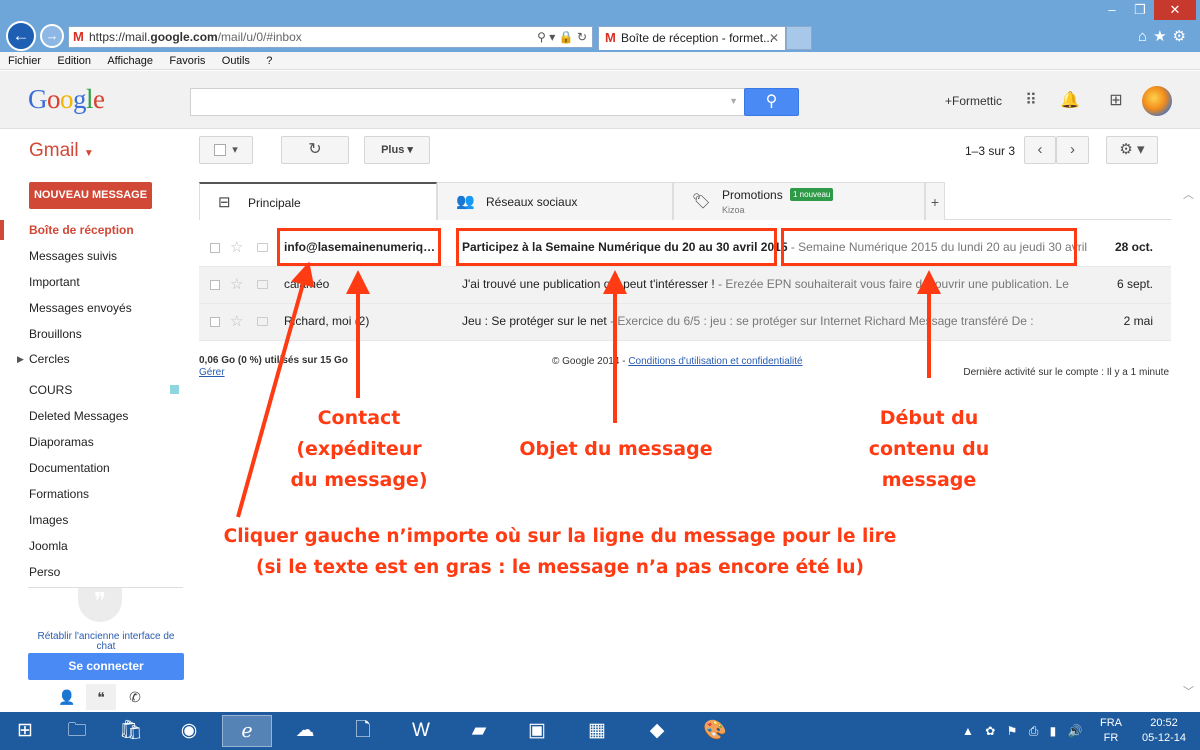 The width and height of the screenshot is (1200, 750). What do you see at coordinates (1031, 101) in the screenshot?
I see `apps-grid-icon: ⠿` at bounding box center [1031, 101].